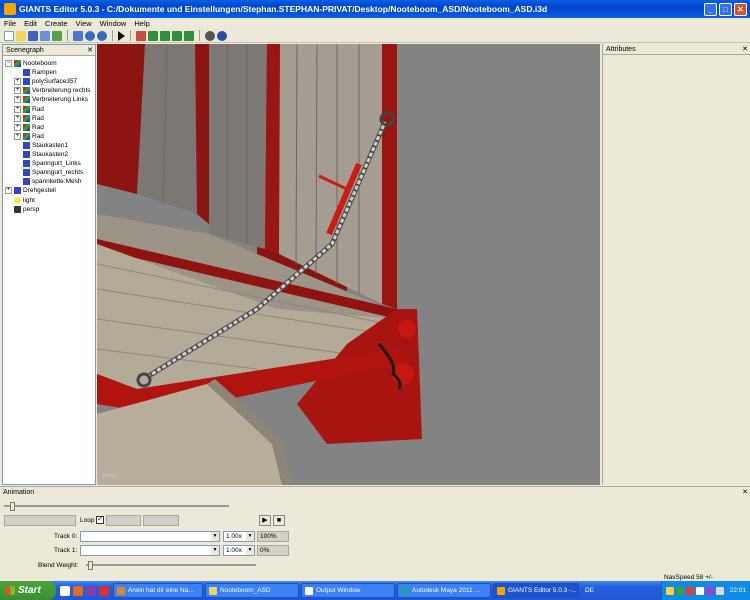 This screenshot has height=600, width=750. Describe the element at coordinates (90, 565) in the screenshot. I see `blend-weight-thumb` at that location.